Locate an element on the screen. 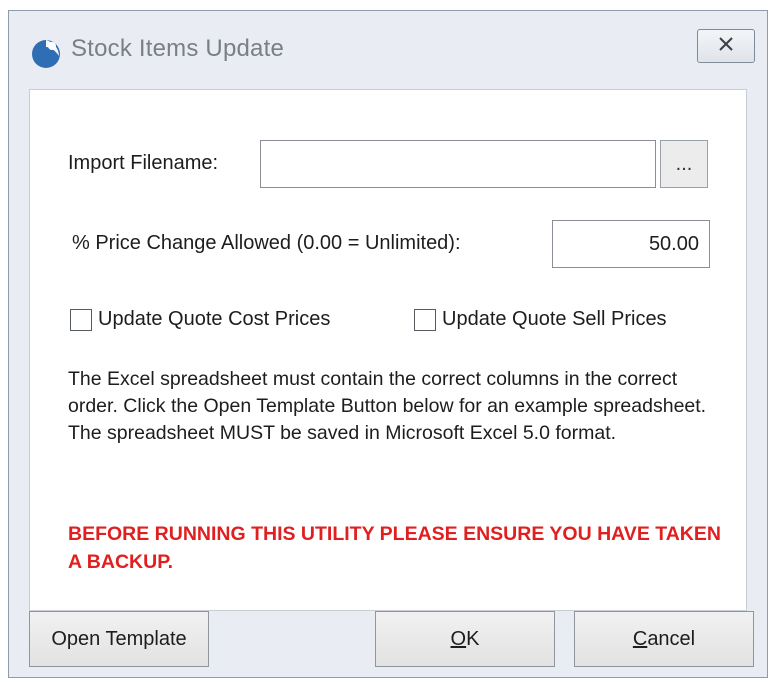 The width and height of the screenshot is (774, 684). price-change-input is located at coordinates (631, 244).